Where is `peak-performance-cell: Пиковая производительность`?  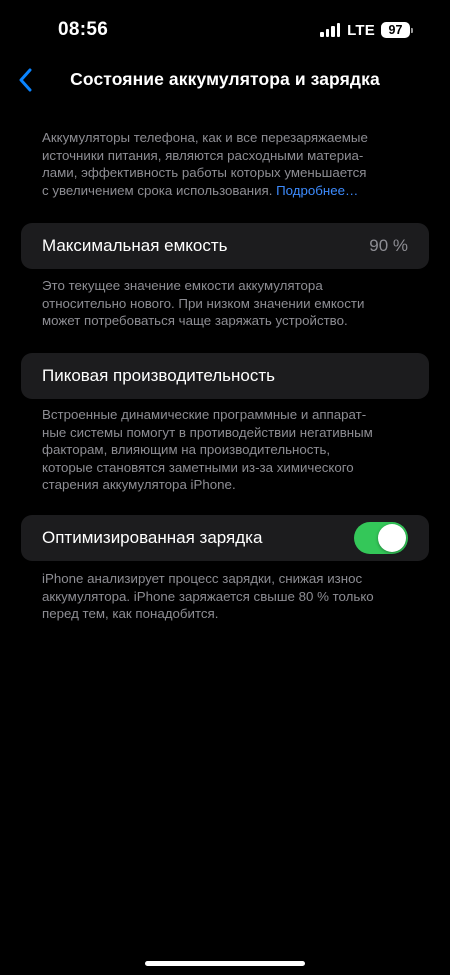 peak-performance-cell: Пиковая производительность is located at coordinates (225, 376).